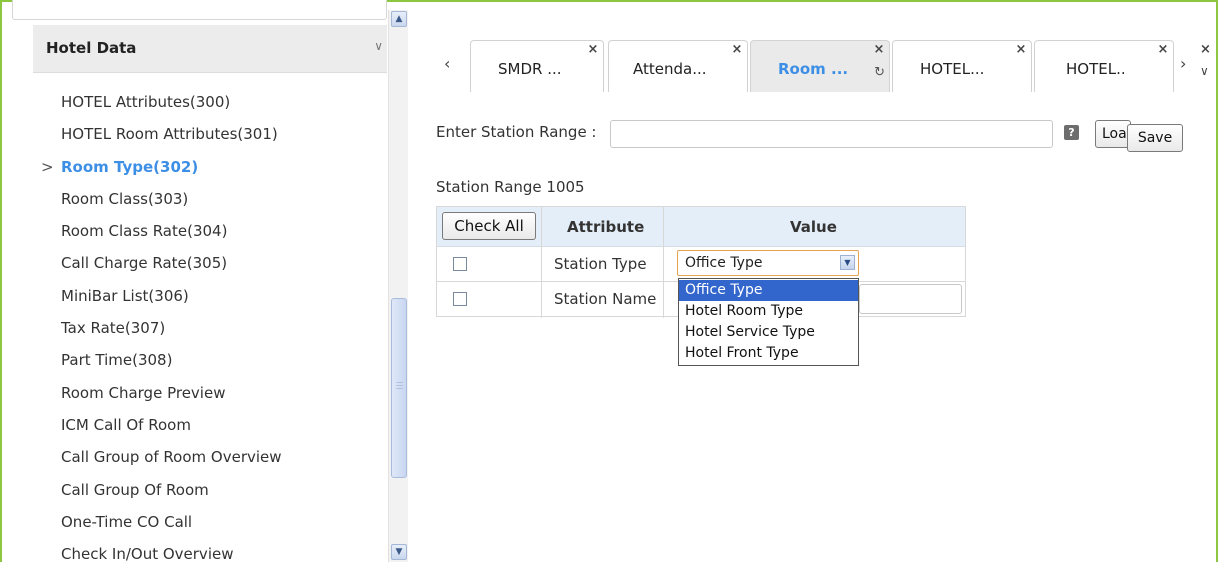 The height and width of the screenshot is (562, 1218). I want to click on sidebar-item-label: Room Charge Preview, so click(143, 392).